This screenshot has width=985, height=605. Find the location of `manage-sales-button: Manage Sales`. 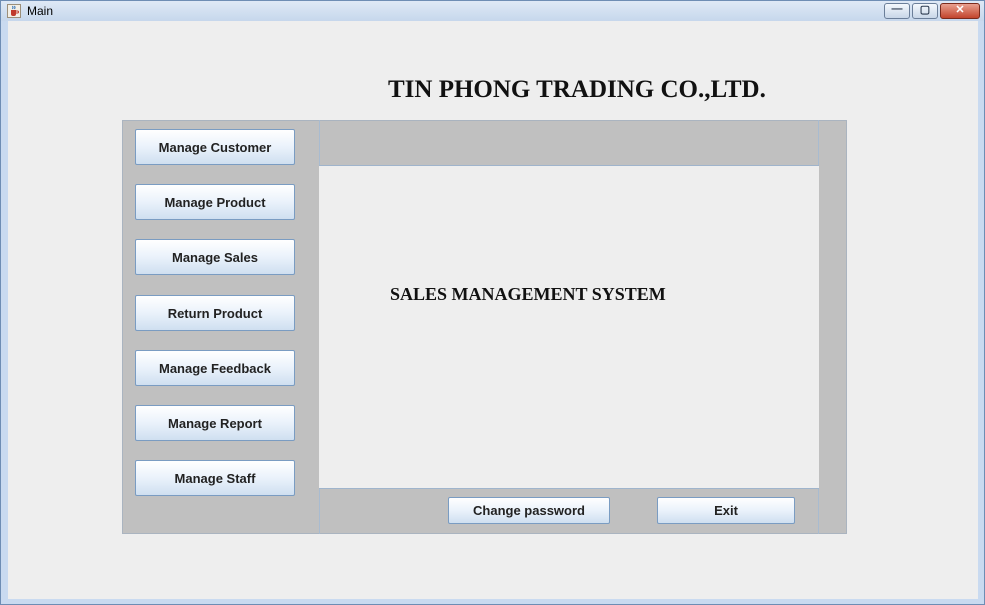

manage-sales-button: Manage Sales is located at coordinates (215, 257).